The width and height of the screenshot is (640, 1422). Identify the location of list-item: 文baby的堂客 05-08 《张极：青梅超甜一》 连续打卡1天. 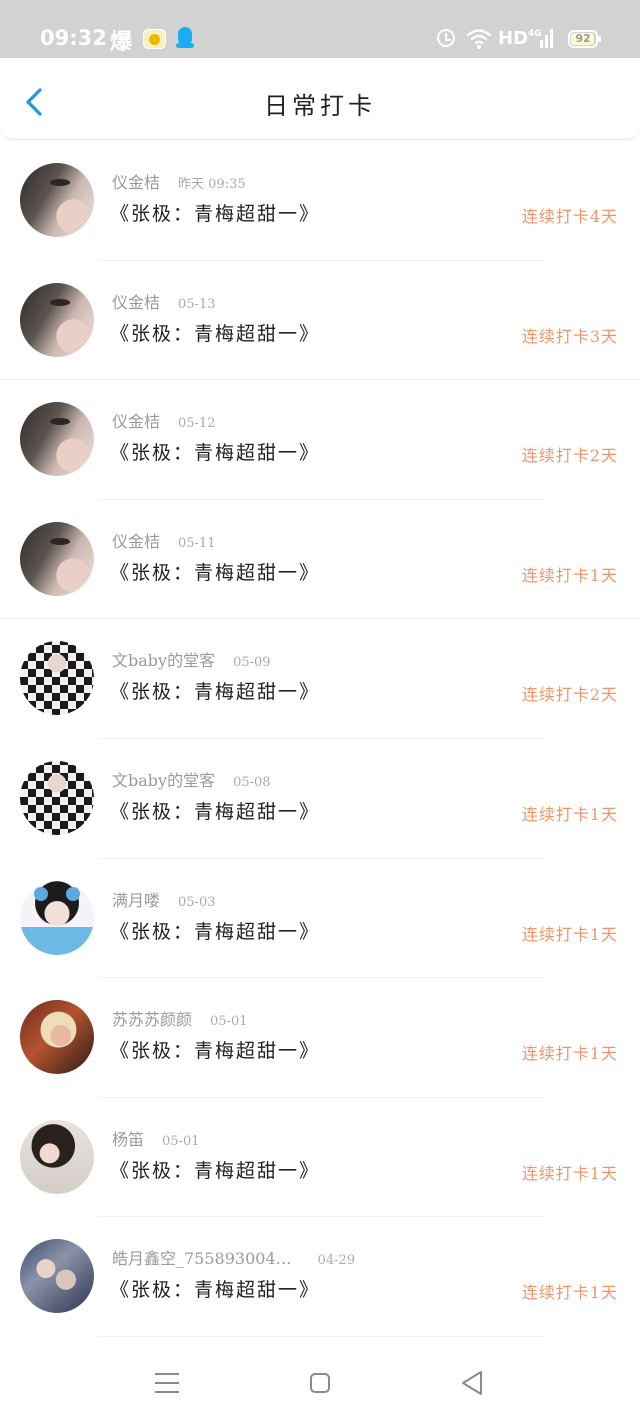
(320, 799).